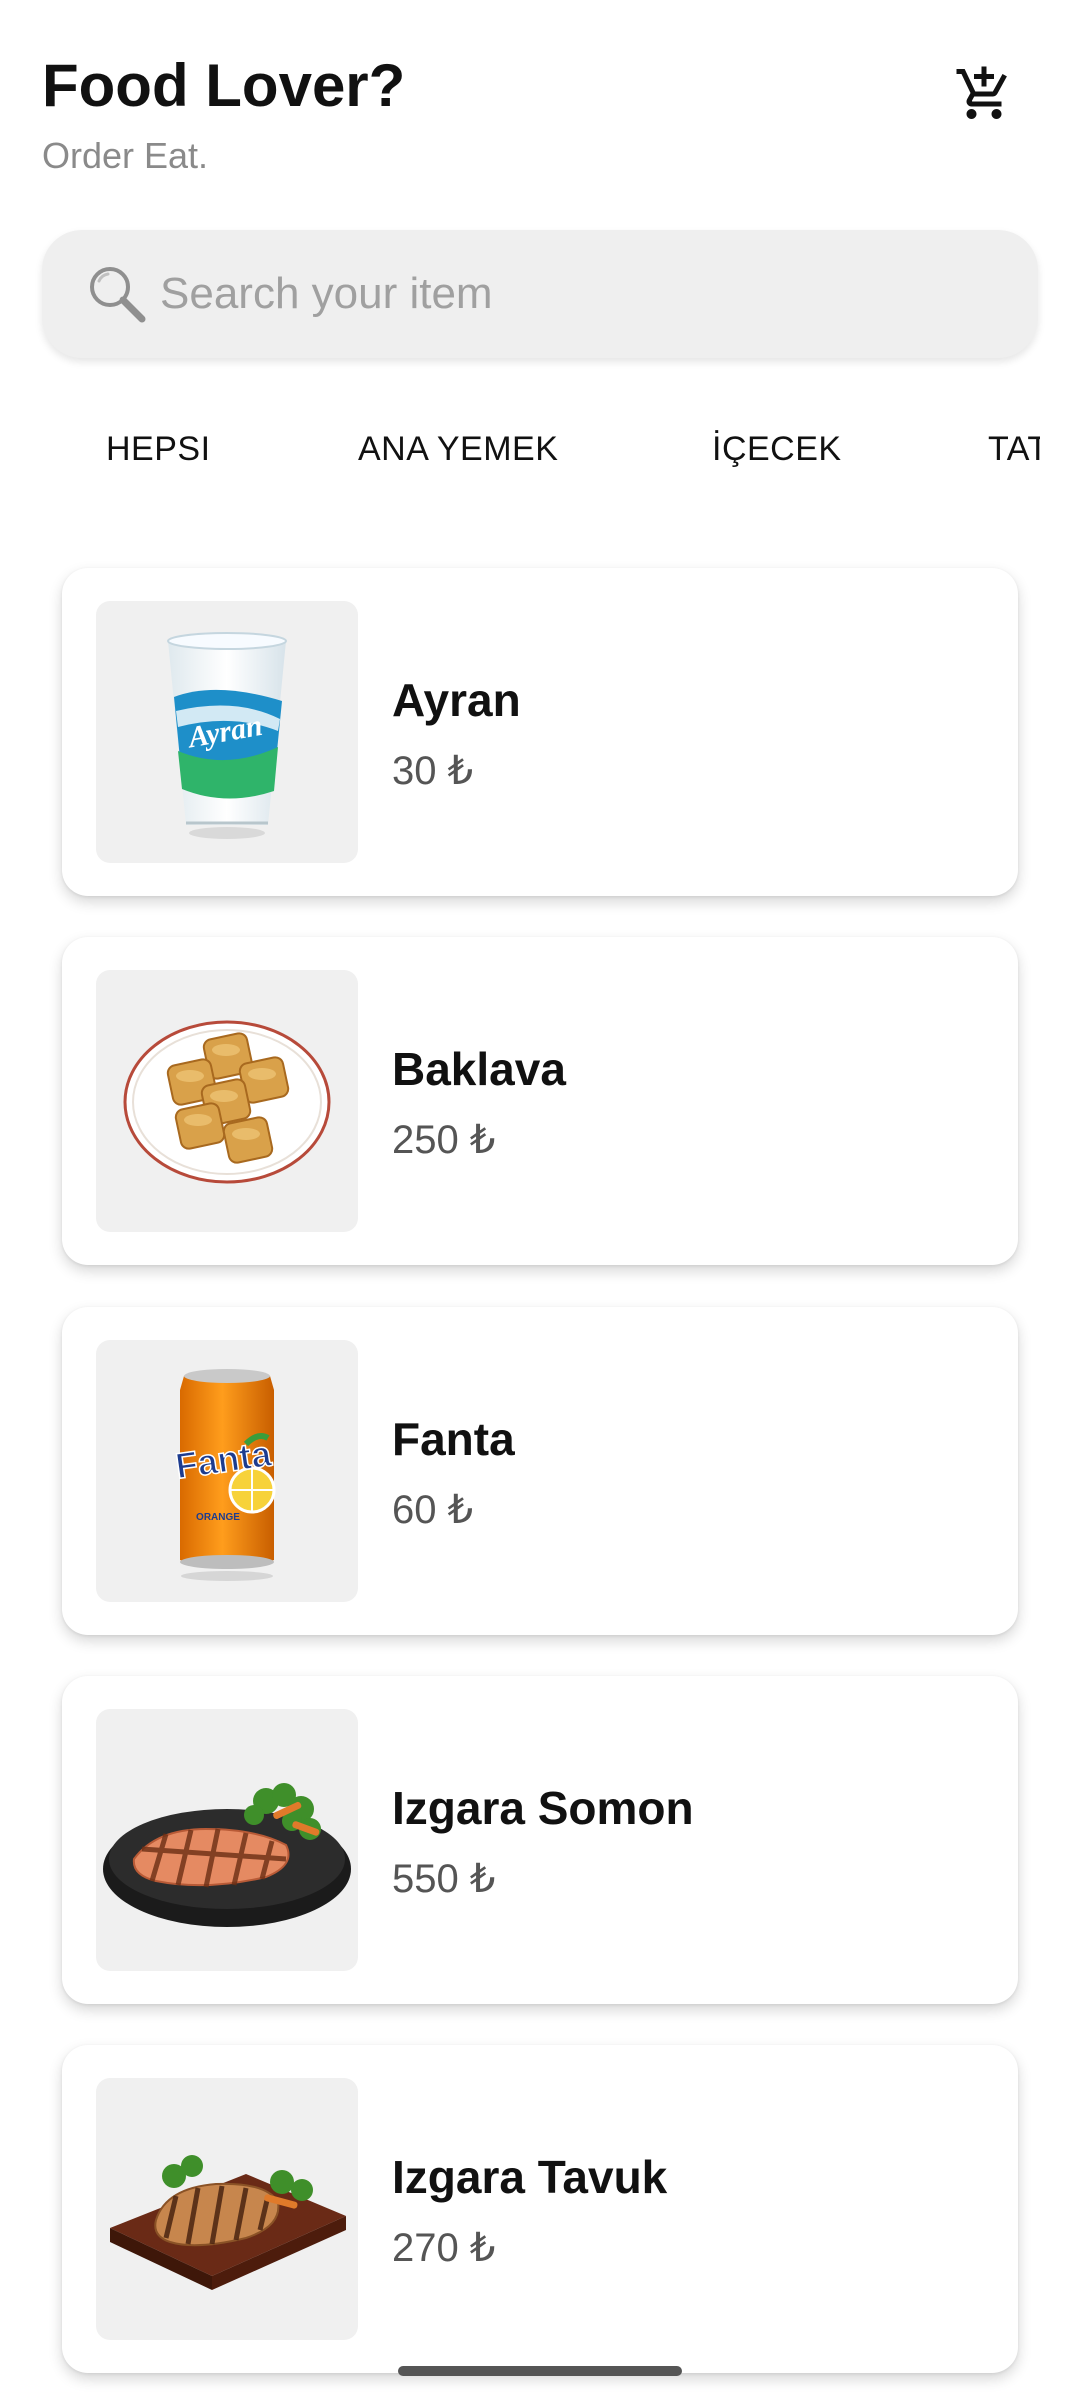 The height and width of the screenshot is (2400, 1080). I want to click on svg-text: ORANGE, so click(218, 1517).